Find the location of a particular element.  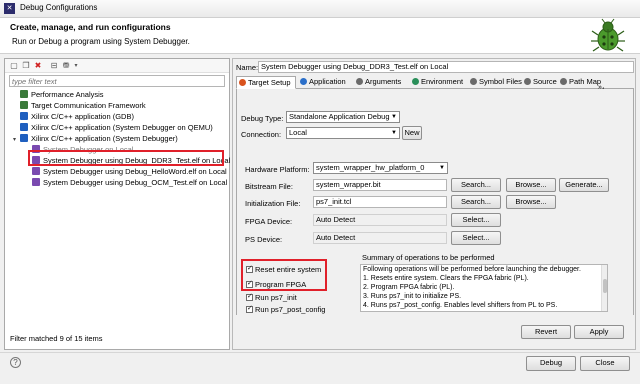

scrollbar-thumb is located at coordinates (605, 286).